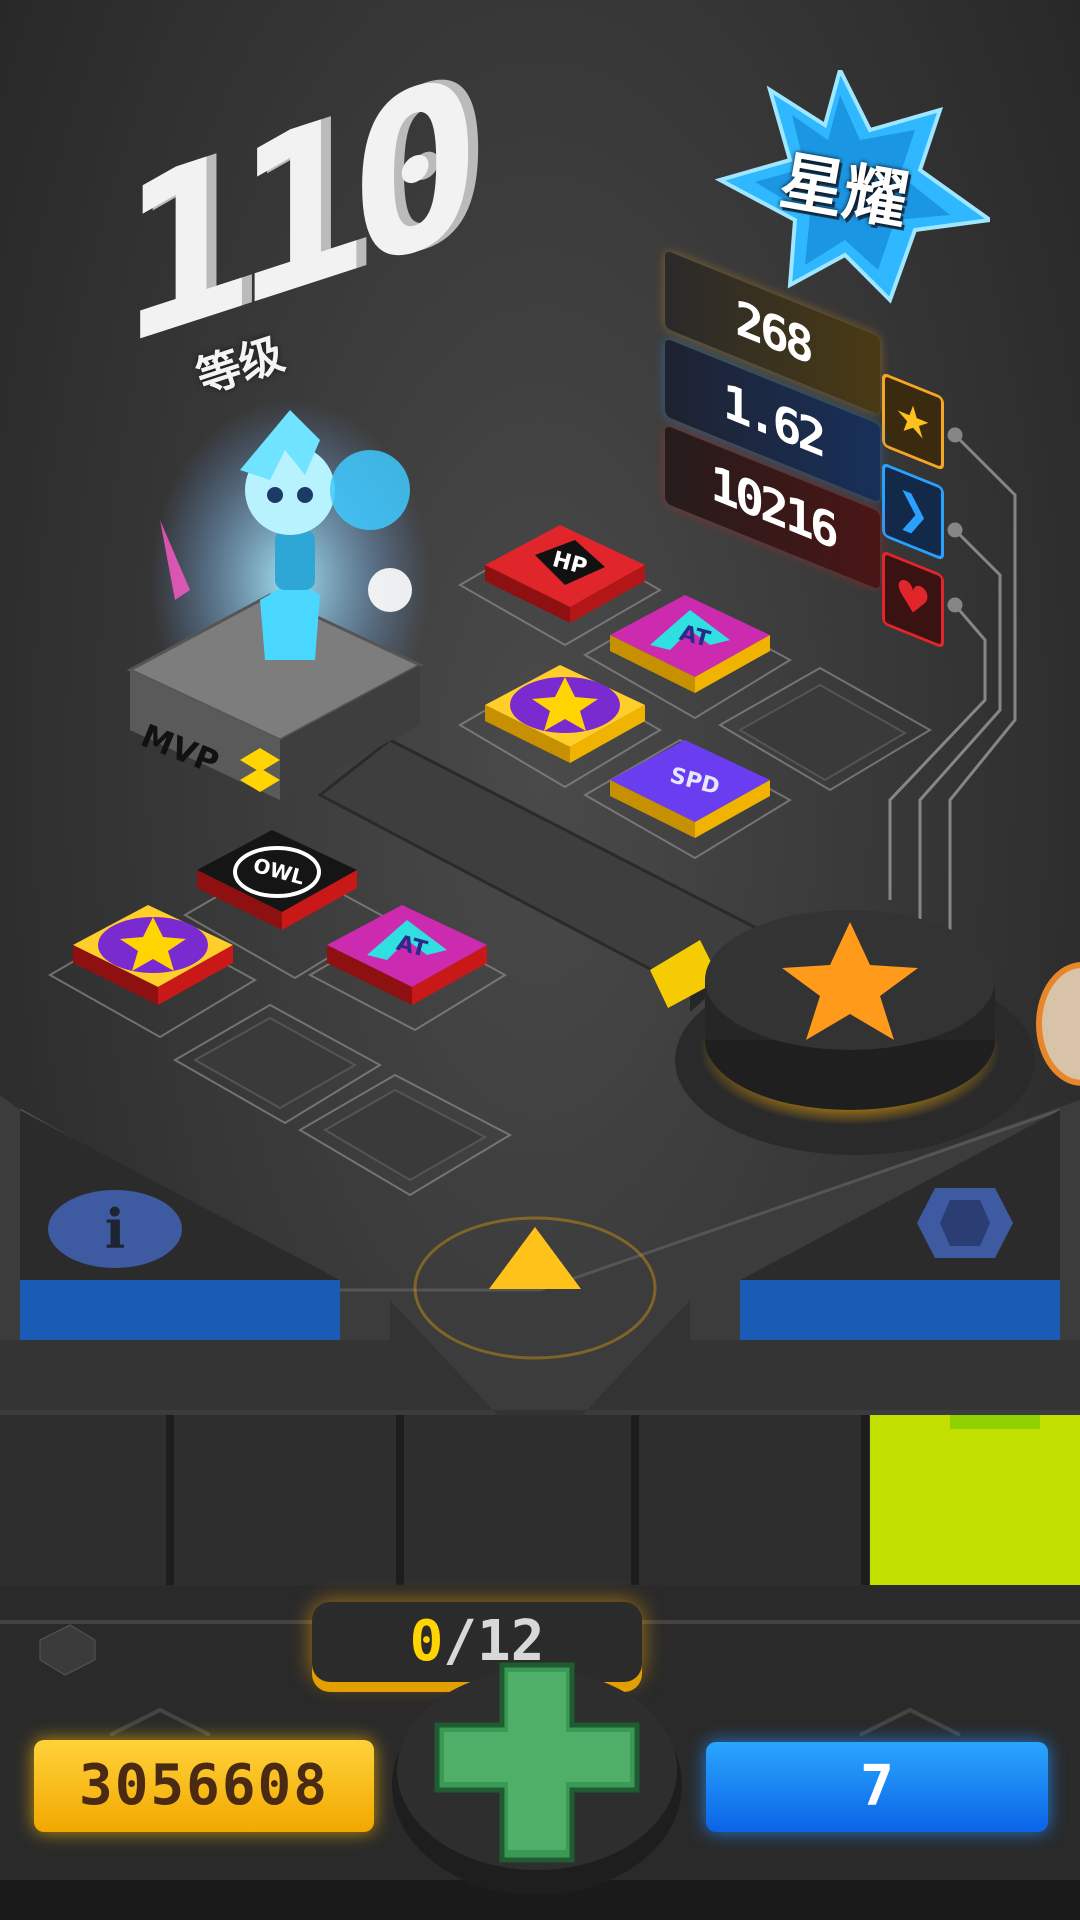 The width and height of the screenshot is (1080, 1920). What do you see at coordinates (537, 1775) in the screenshot?
I see `plus-button` at bounding box center [537, 1775].